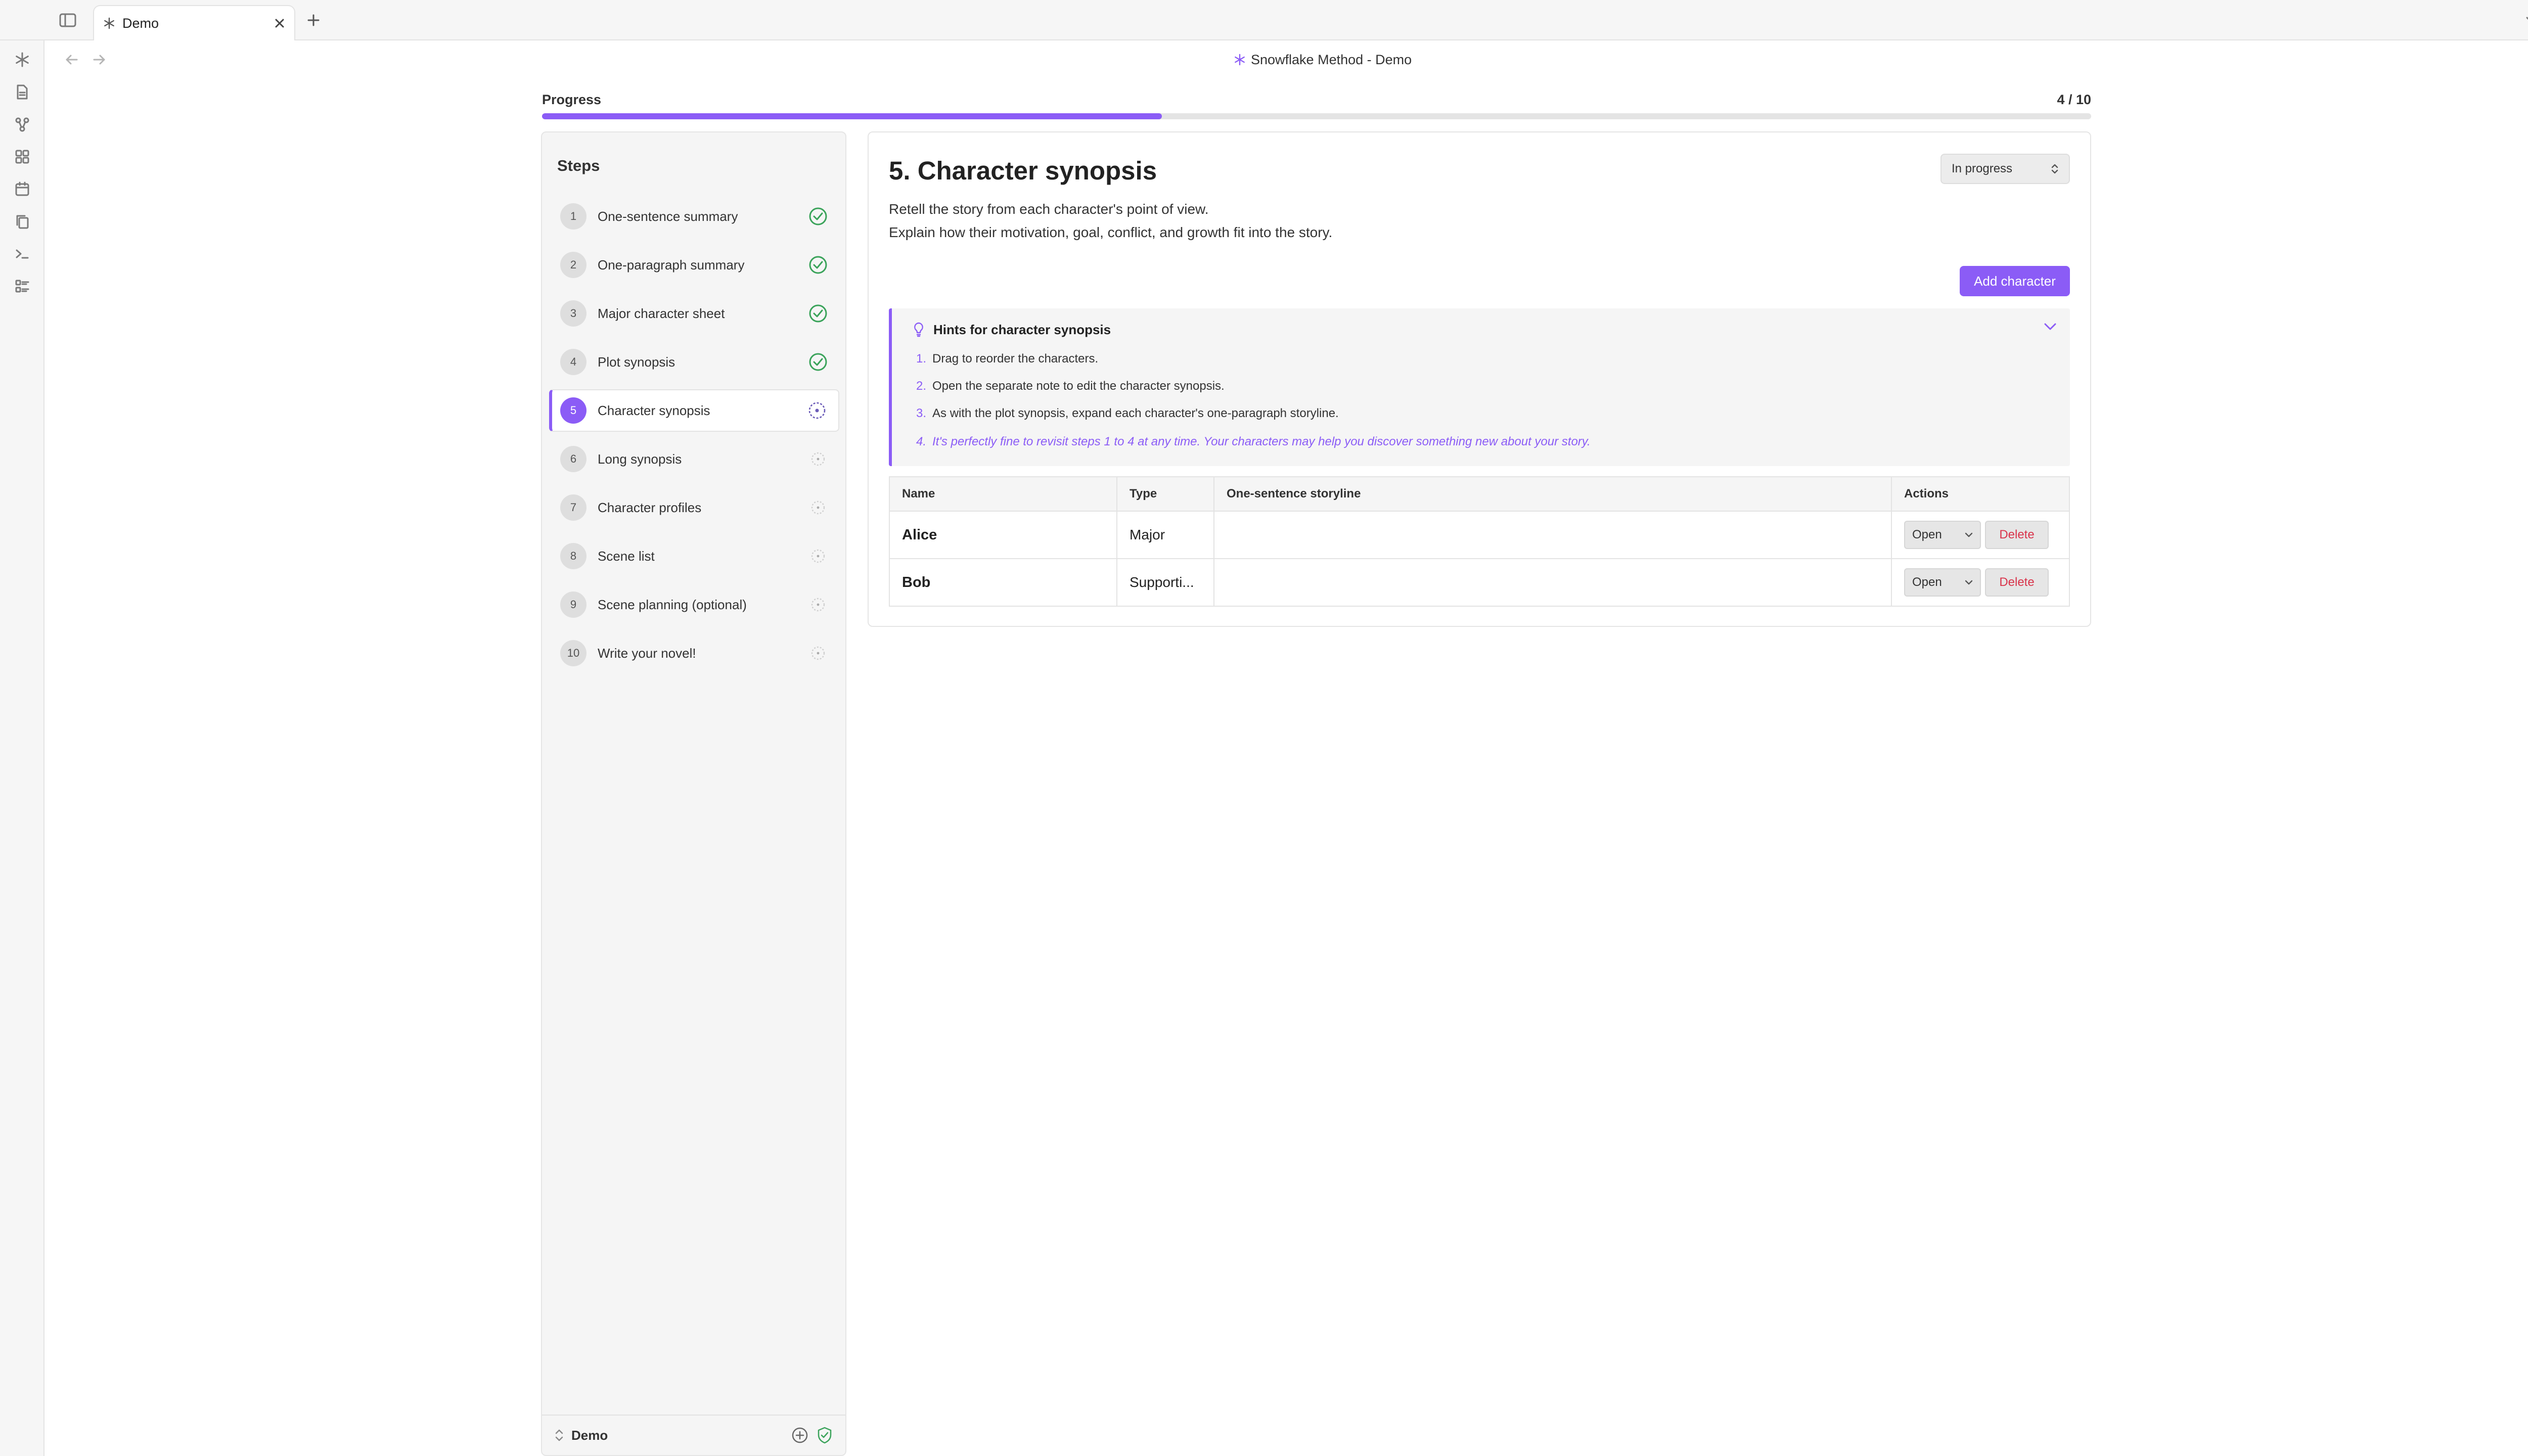  Describe the element at coordinates (1004, 494) in the screenshot. I see `column-header-name: Name` at that location.